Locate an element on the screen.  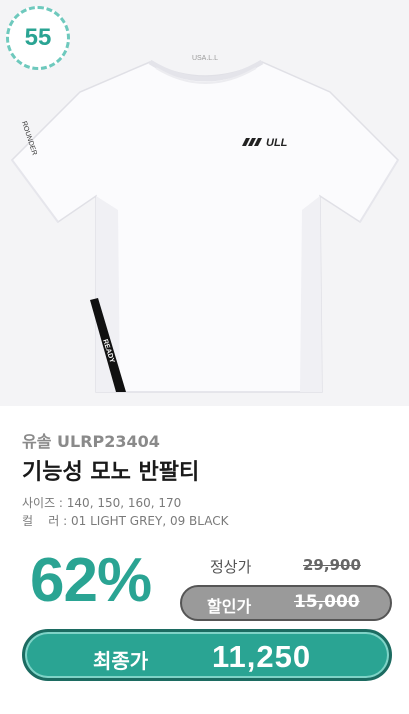
svg-text: ULL is located at coordinates (277, 143).